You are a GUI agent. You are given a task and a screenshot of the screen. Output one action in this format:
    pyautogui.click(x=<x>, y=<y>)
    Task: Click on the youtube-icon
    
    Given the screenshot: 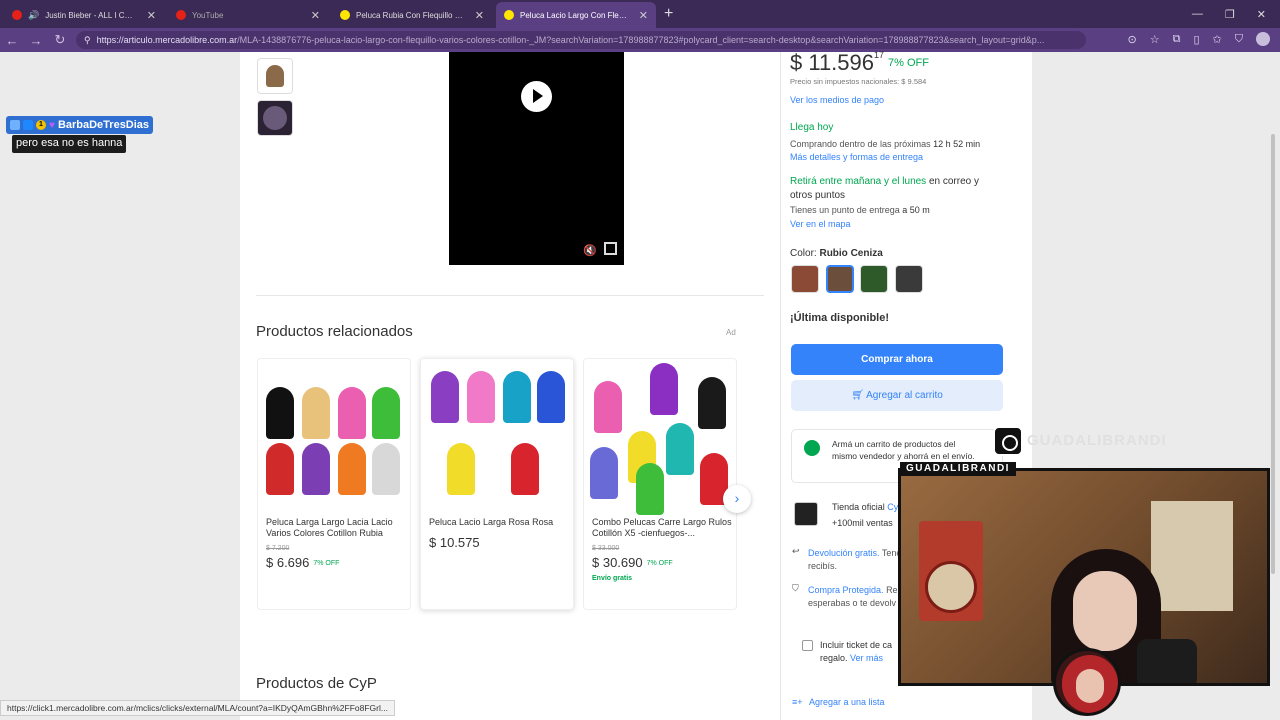 What is the action you would take?
    pyautogui.click(x=181, y=15)
    